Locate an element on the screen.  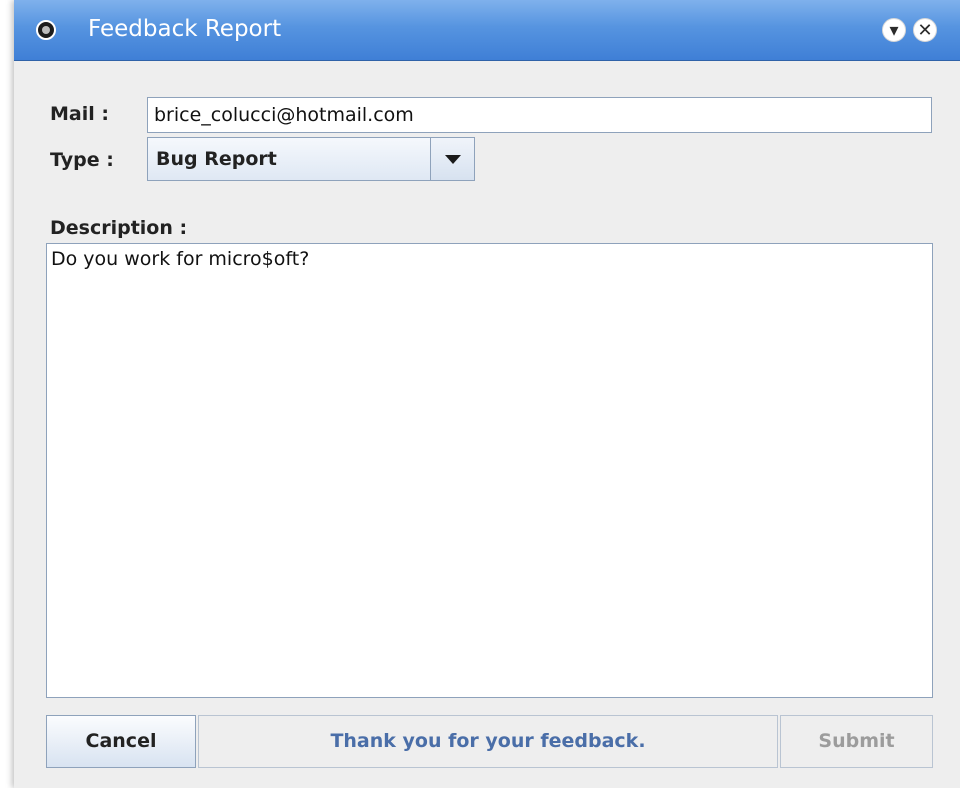
type-select-value: Bug Report is located at coordinates (216, 159).